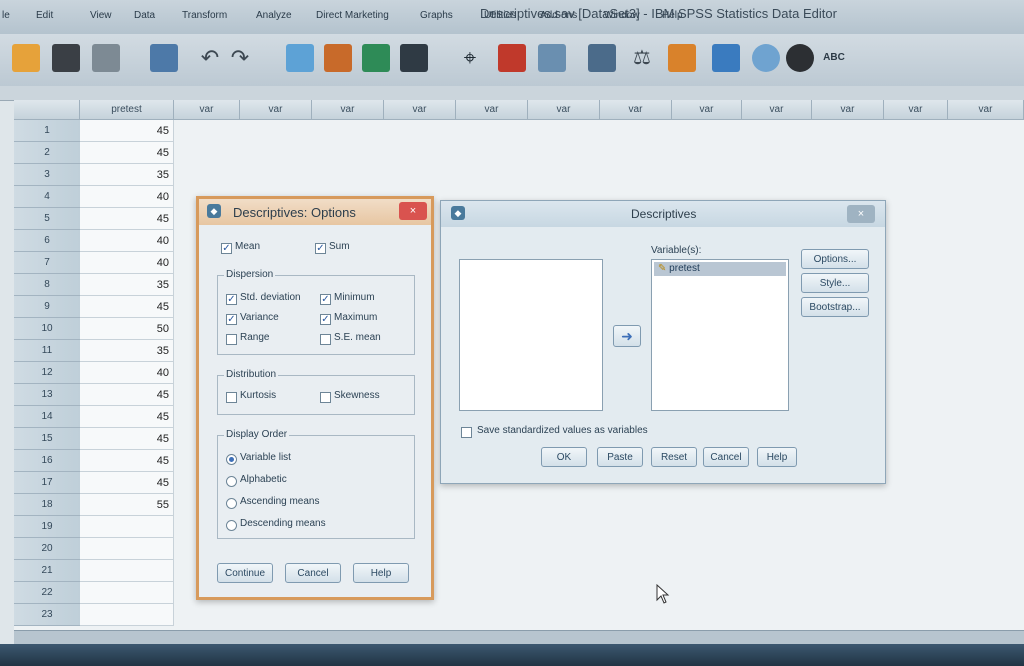  Describe the element at coordinates (512, 93) in the screenshot. I see `cell-editor-bar` at that location.